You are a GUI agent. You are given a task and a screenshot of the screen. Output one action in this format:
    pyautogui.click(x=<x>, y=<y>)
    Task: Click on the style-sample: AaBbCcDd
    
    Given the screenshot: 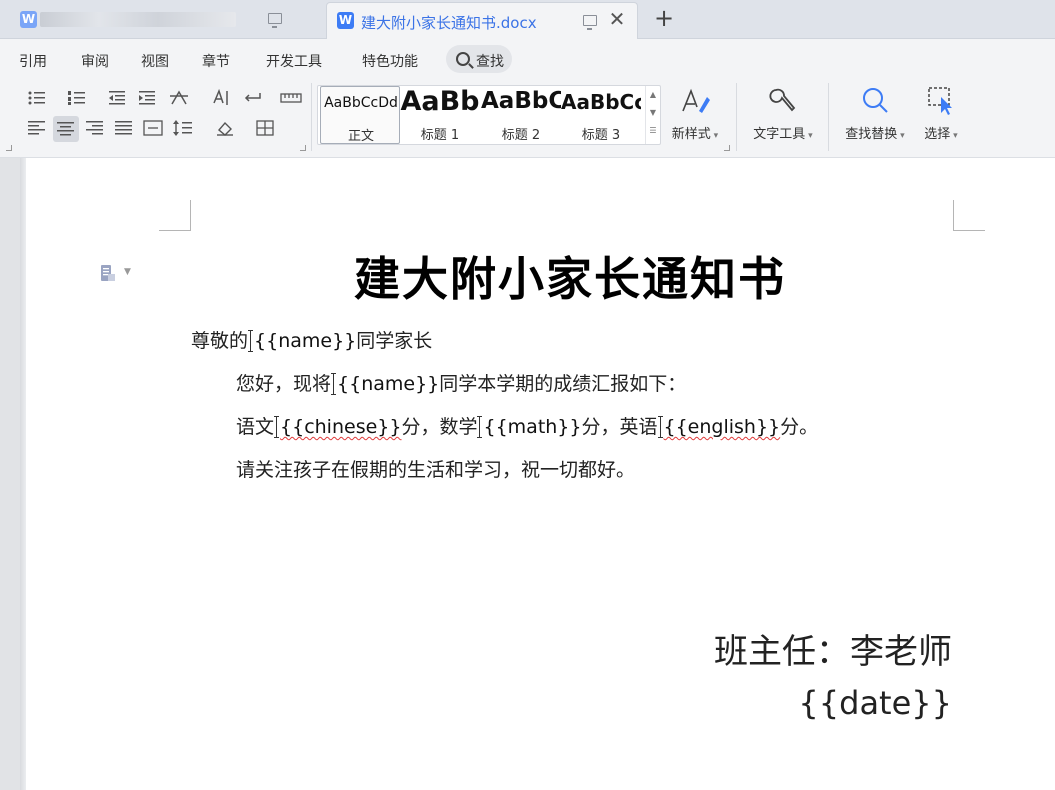 What is the action you would take?
    pyautogui.click(x=361, y=103)
    